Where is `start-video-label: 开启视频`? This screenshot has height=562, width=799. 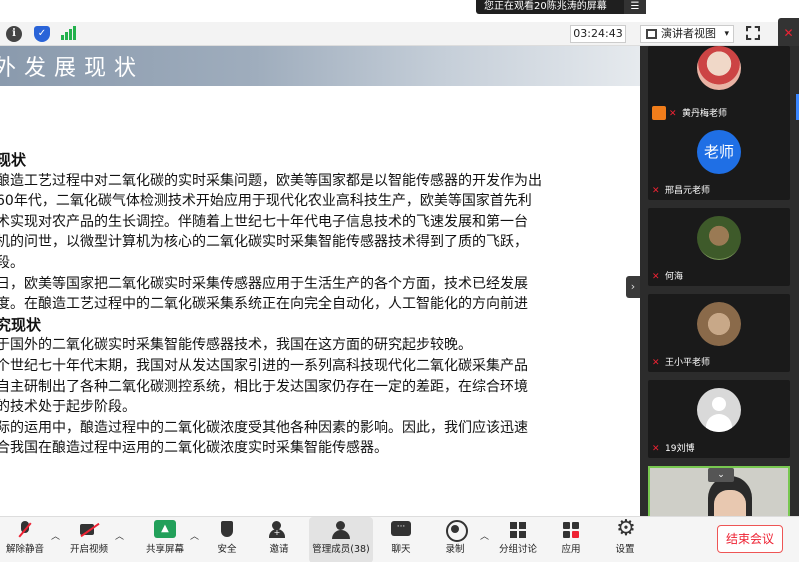
start-video-label: 开启视频 is located at coordinates (88, 549).